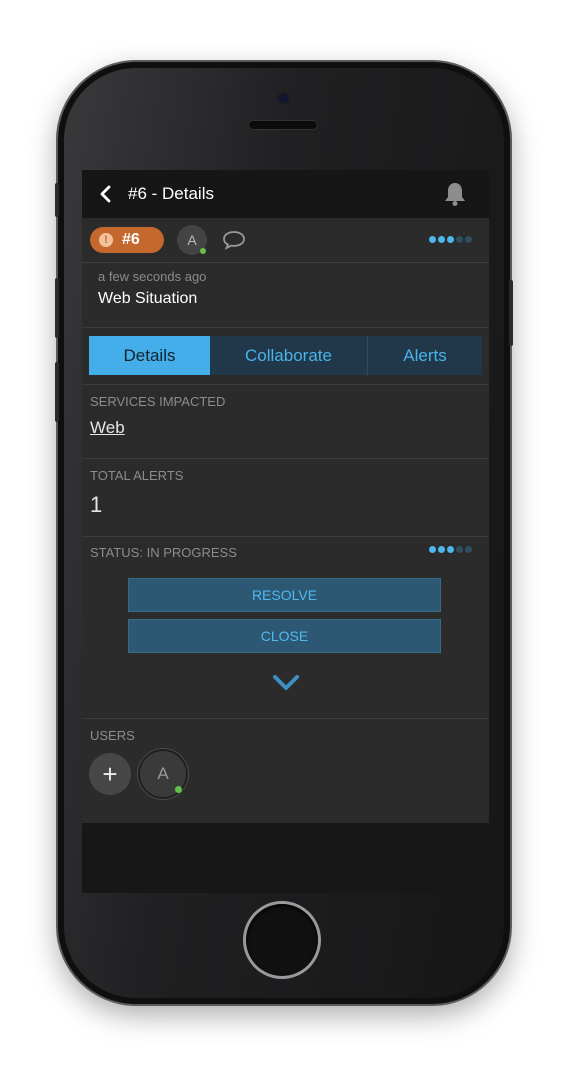  Describe the element at coordinates (171, 193) in the screenshot. I see `page-title: #6 - Details` at that location.